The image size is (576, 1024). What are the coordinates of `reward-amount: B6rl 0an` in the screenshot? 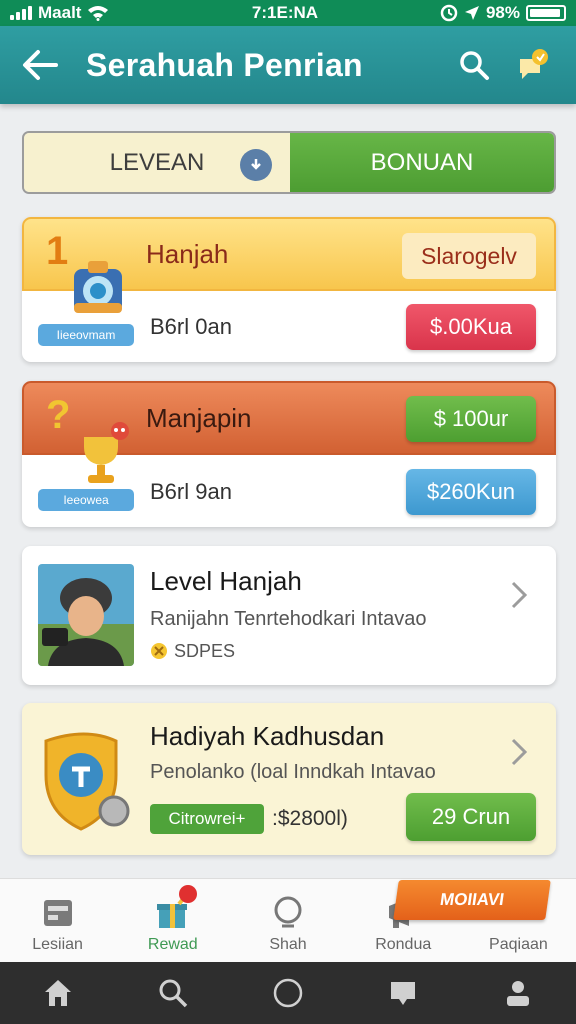 It's located at (191, 326).